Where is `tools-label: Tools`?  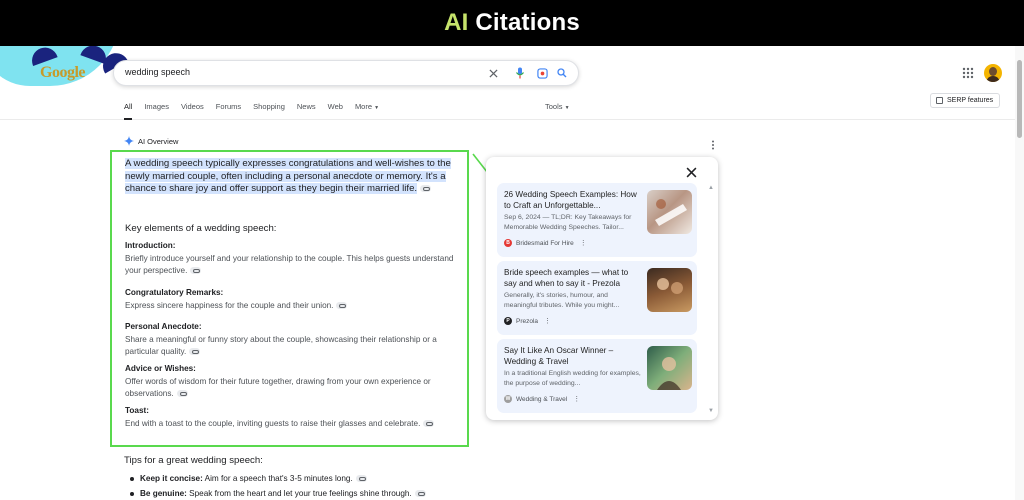 tools-label: Tools is located at coordinates (554, 106).